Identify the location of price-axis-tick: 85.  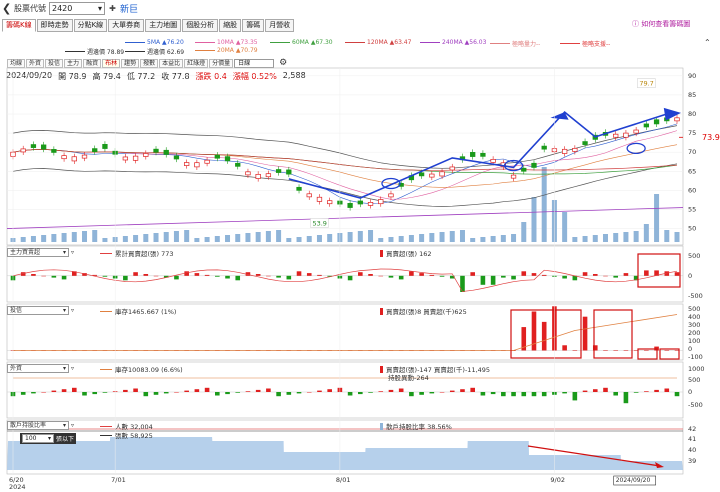
(692, 95).